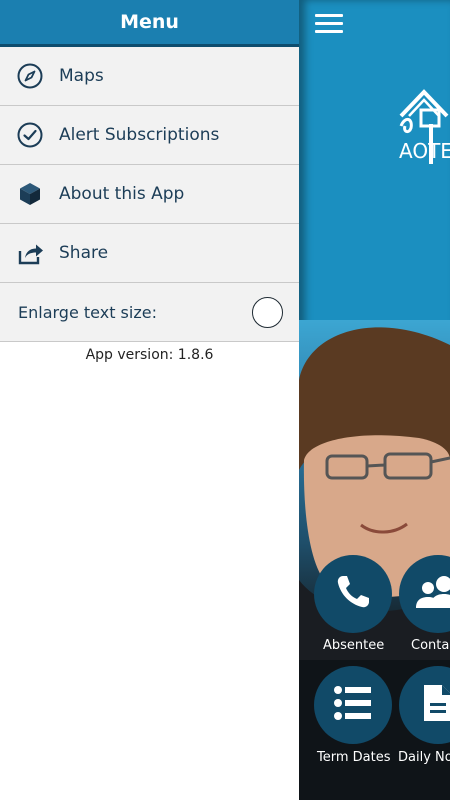 This screenshot has width=450, height=800. I want to click on term-dates-button, so click(353, 705).